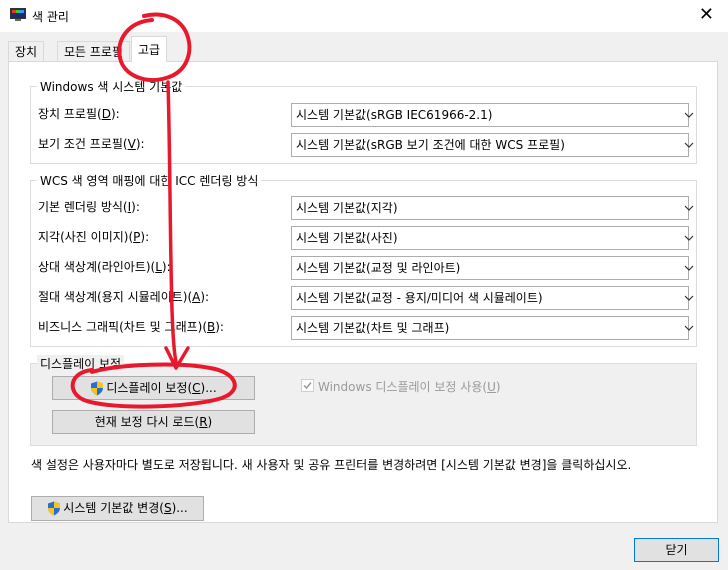 This screenshot has height=570, width=728. Describe the element at coordinates (492, 208) in the screenshot. I see `default-rendering-select: 시스템 기본값(지각)` at that location.